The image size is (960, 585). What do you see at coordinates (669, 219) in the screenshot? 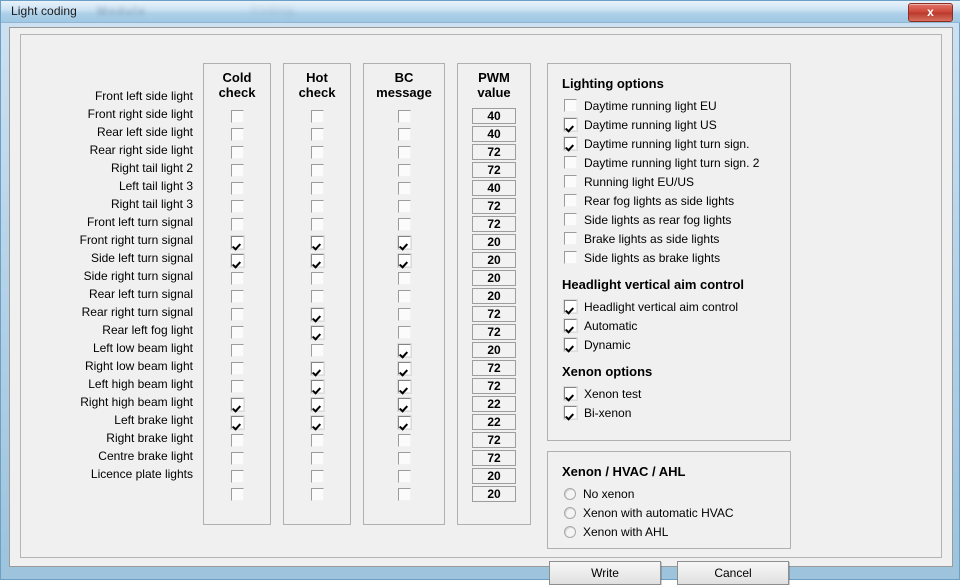
I see `lighting-option-row: Side lights as rear fog lights` at bounding box center [669, 219].